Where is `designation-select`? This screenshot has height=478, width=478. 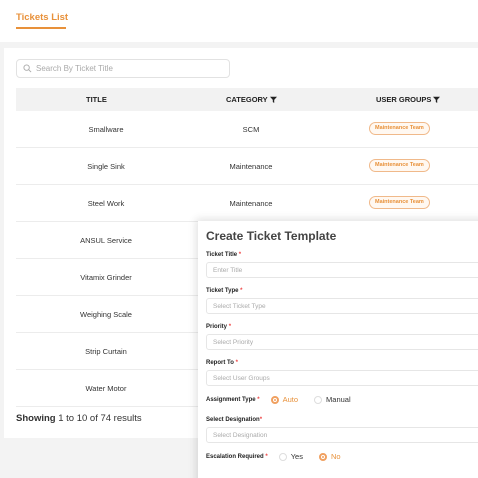
designation-select is located at coordinates (342, 435).